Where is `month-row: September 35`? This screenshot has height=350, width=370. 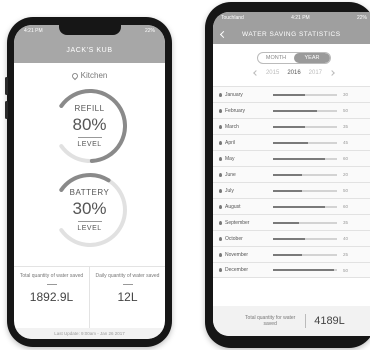 month-row: September 35 is located at coordinates (291, 222).